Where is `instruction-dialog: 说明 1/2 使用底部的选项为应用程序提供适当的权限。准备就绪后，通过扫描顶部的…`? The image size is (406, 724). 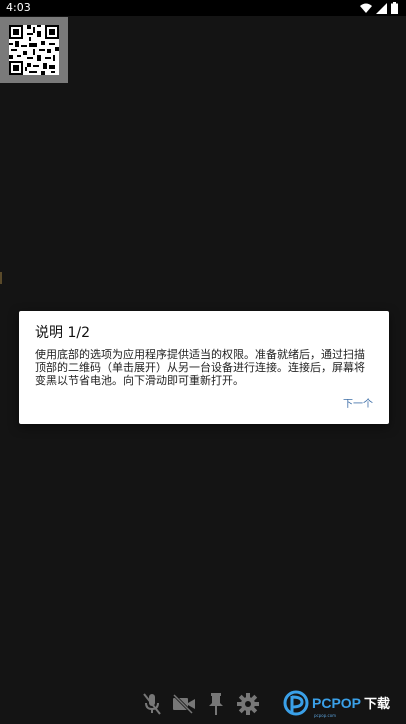 instruction-dialog: 说明 1/2 使用底部的选项为应用程序提供适当的权限。准备就绪后，通过扫描顶部的… is located at coordinates (204, 367).